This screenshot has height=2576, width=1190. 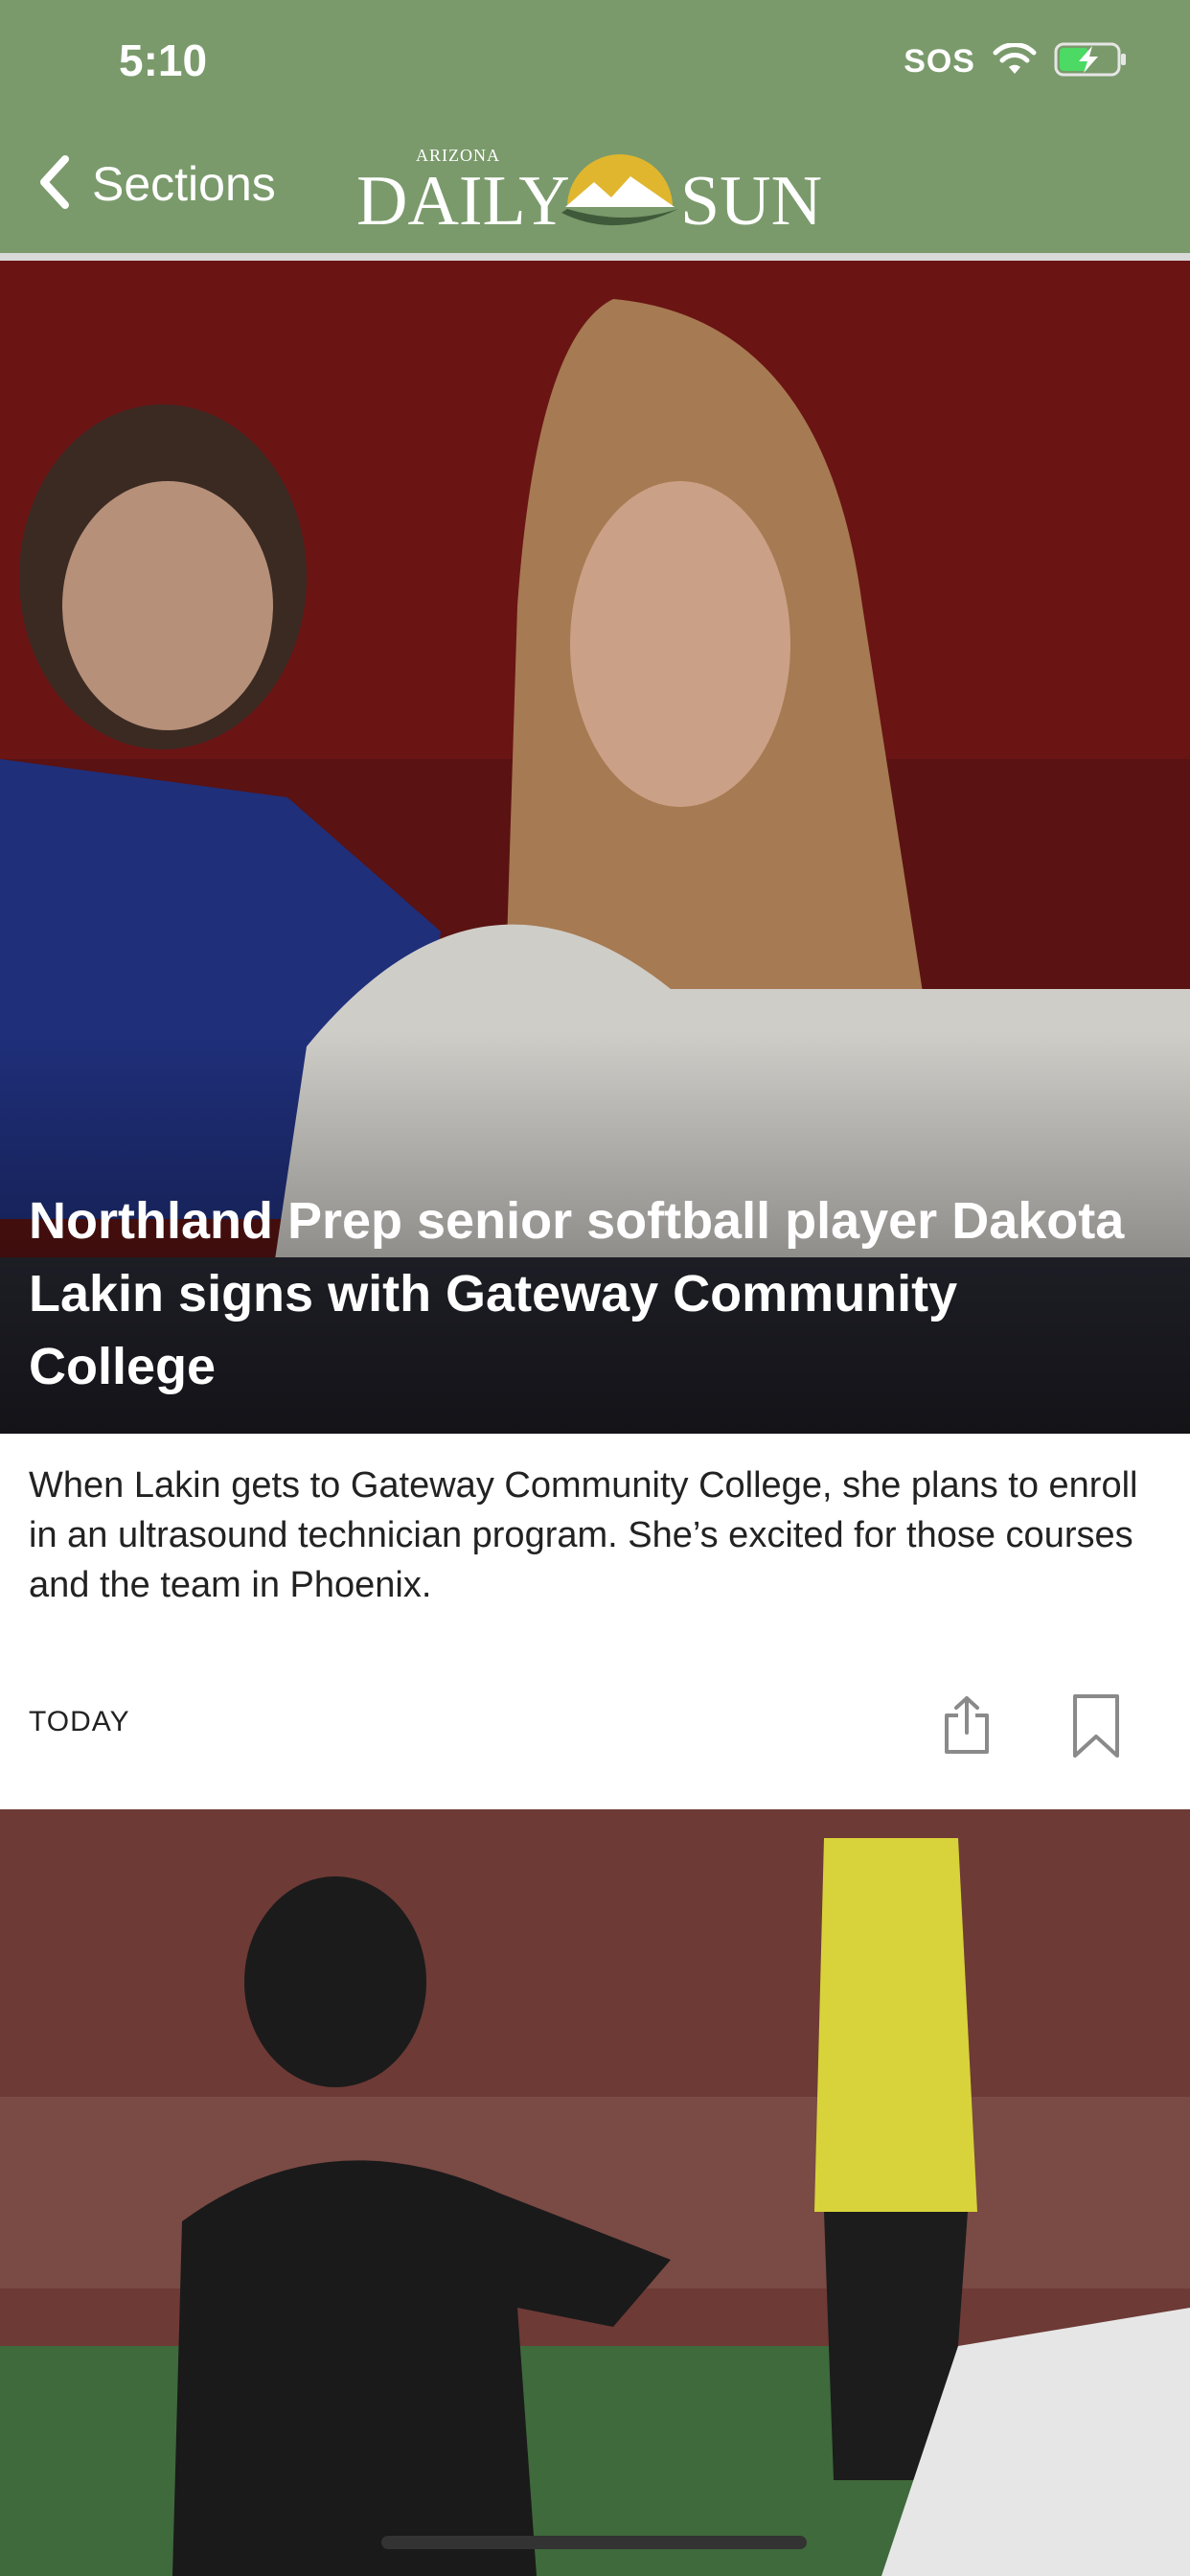 I want to click on battery-charging-icon, so click(x=1092, y=61).